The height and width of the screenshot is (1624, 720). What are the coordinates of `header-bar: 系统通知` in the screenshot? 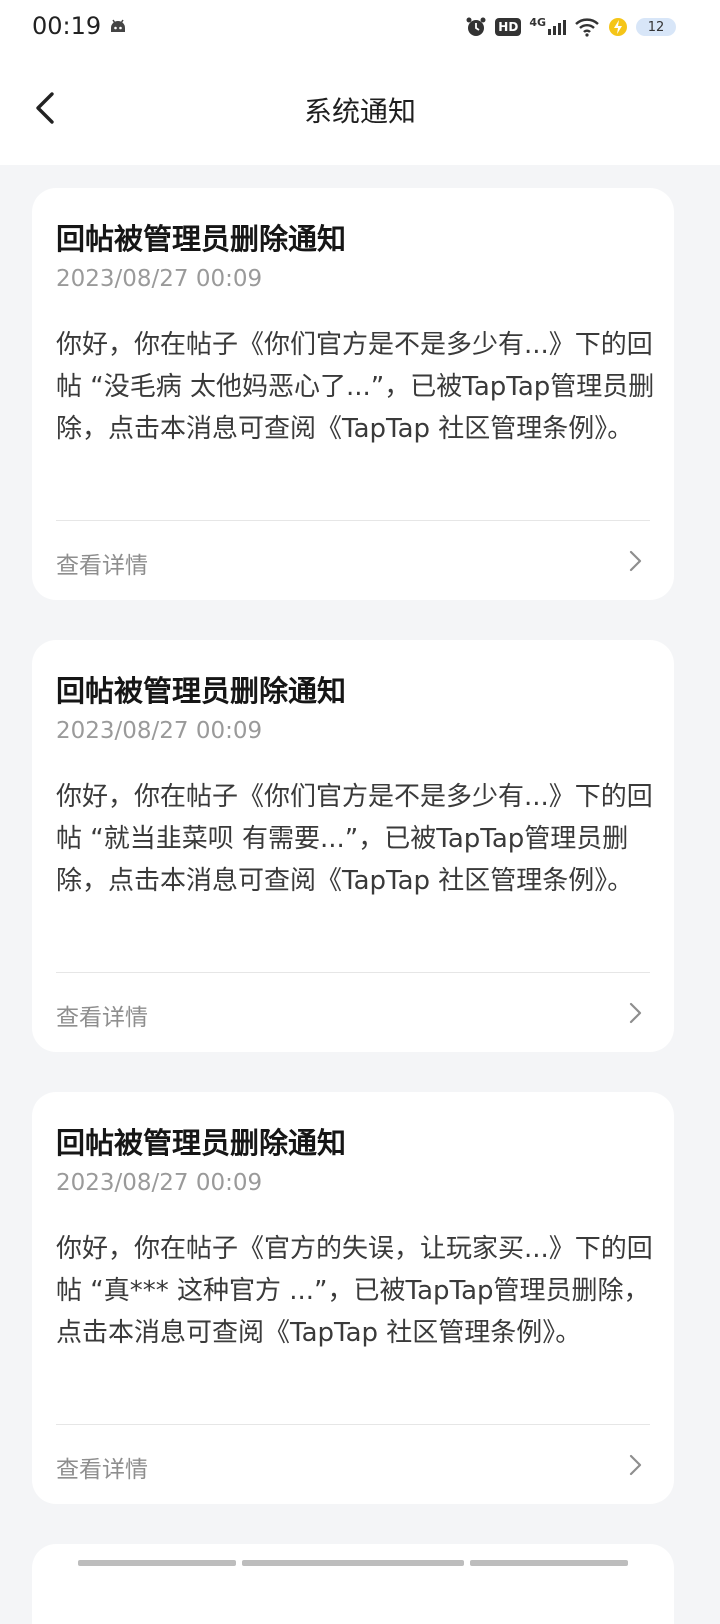 It's located at (360, 112).